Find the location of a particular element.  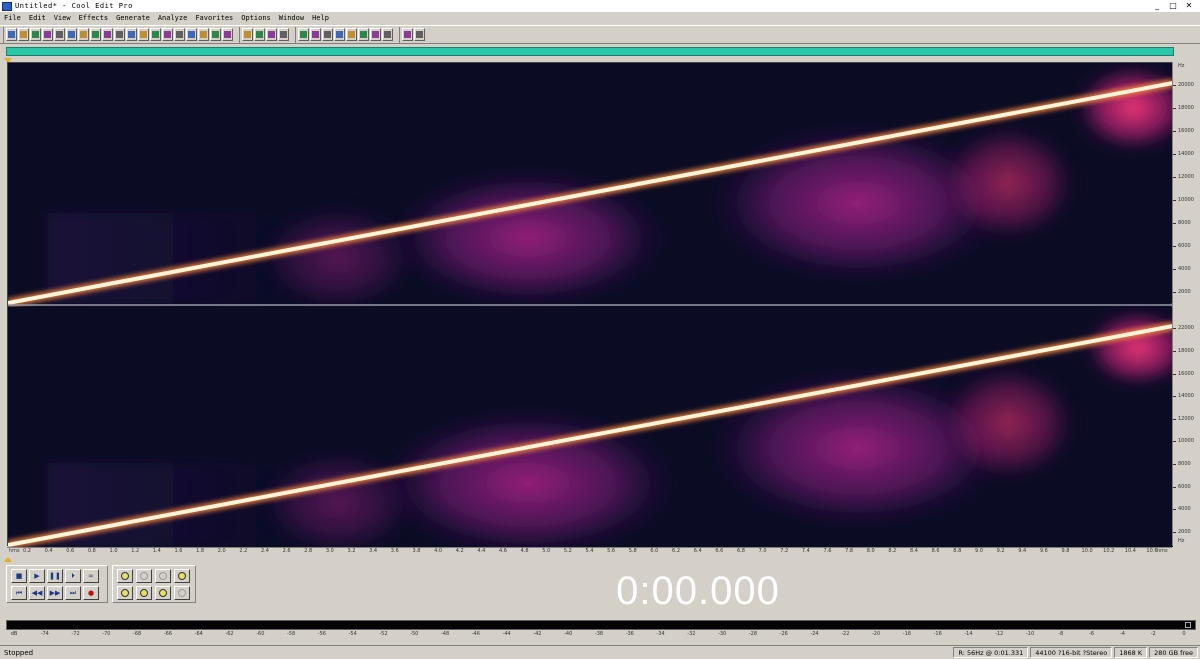

time-tick-label: 4.4 is located at coordinates (481, 551).